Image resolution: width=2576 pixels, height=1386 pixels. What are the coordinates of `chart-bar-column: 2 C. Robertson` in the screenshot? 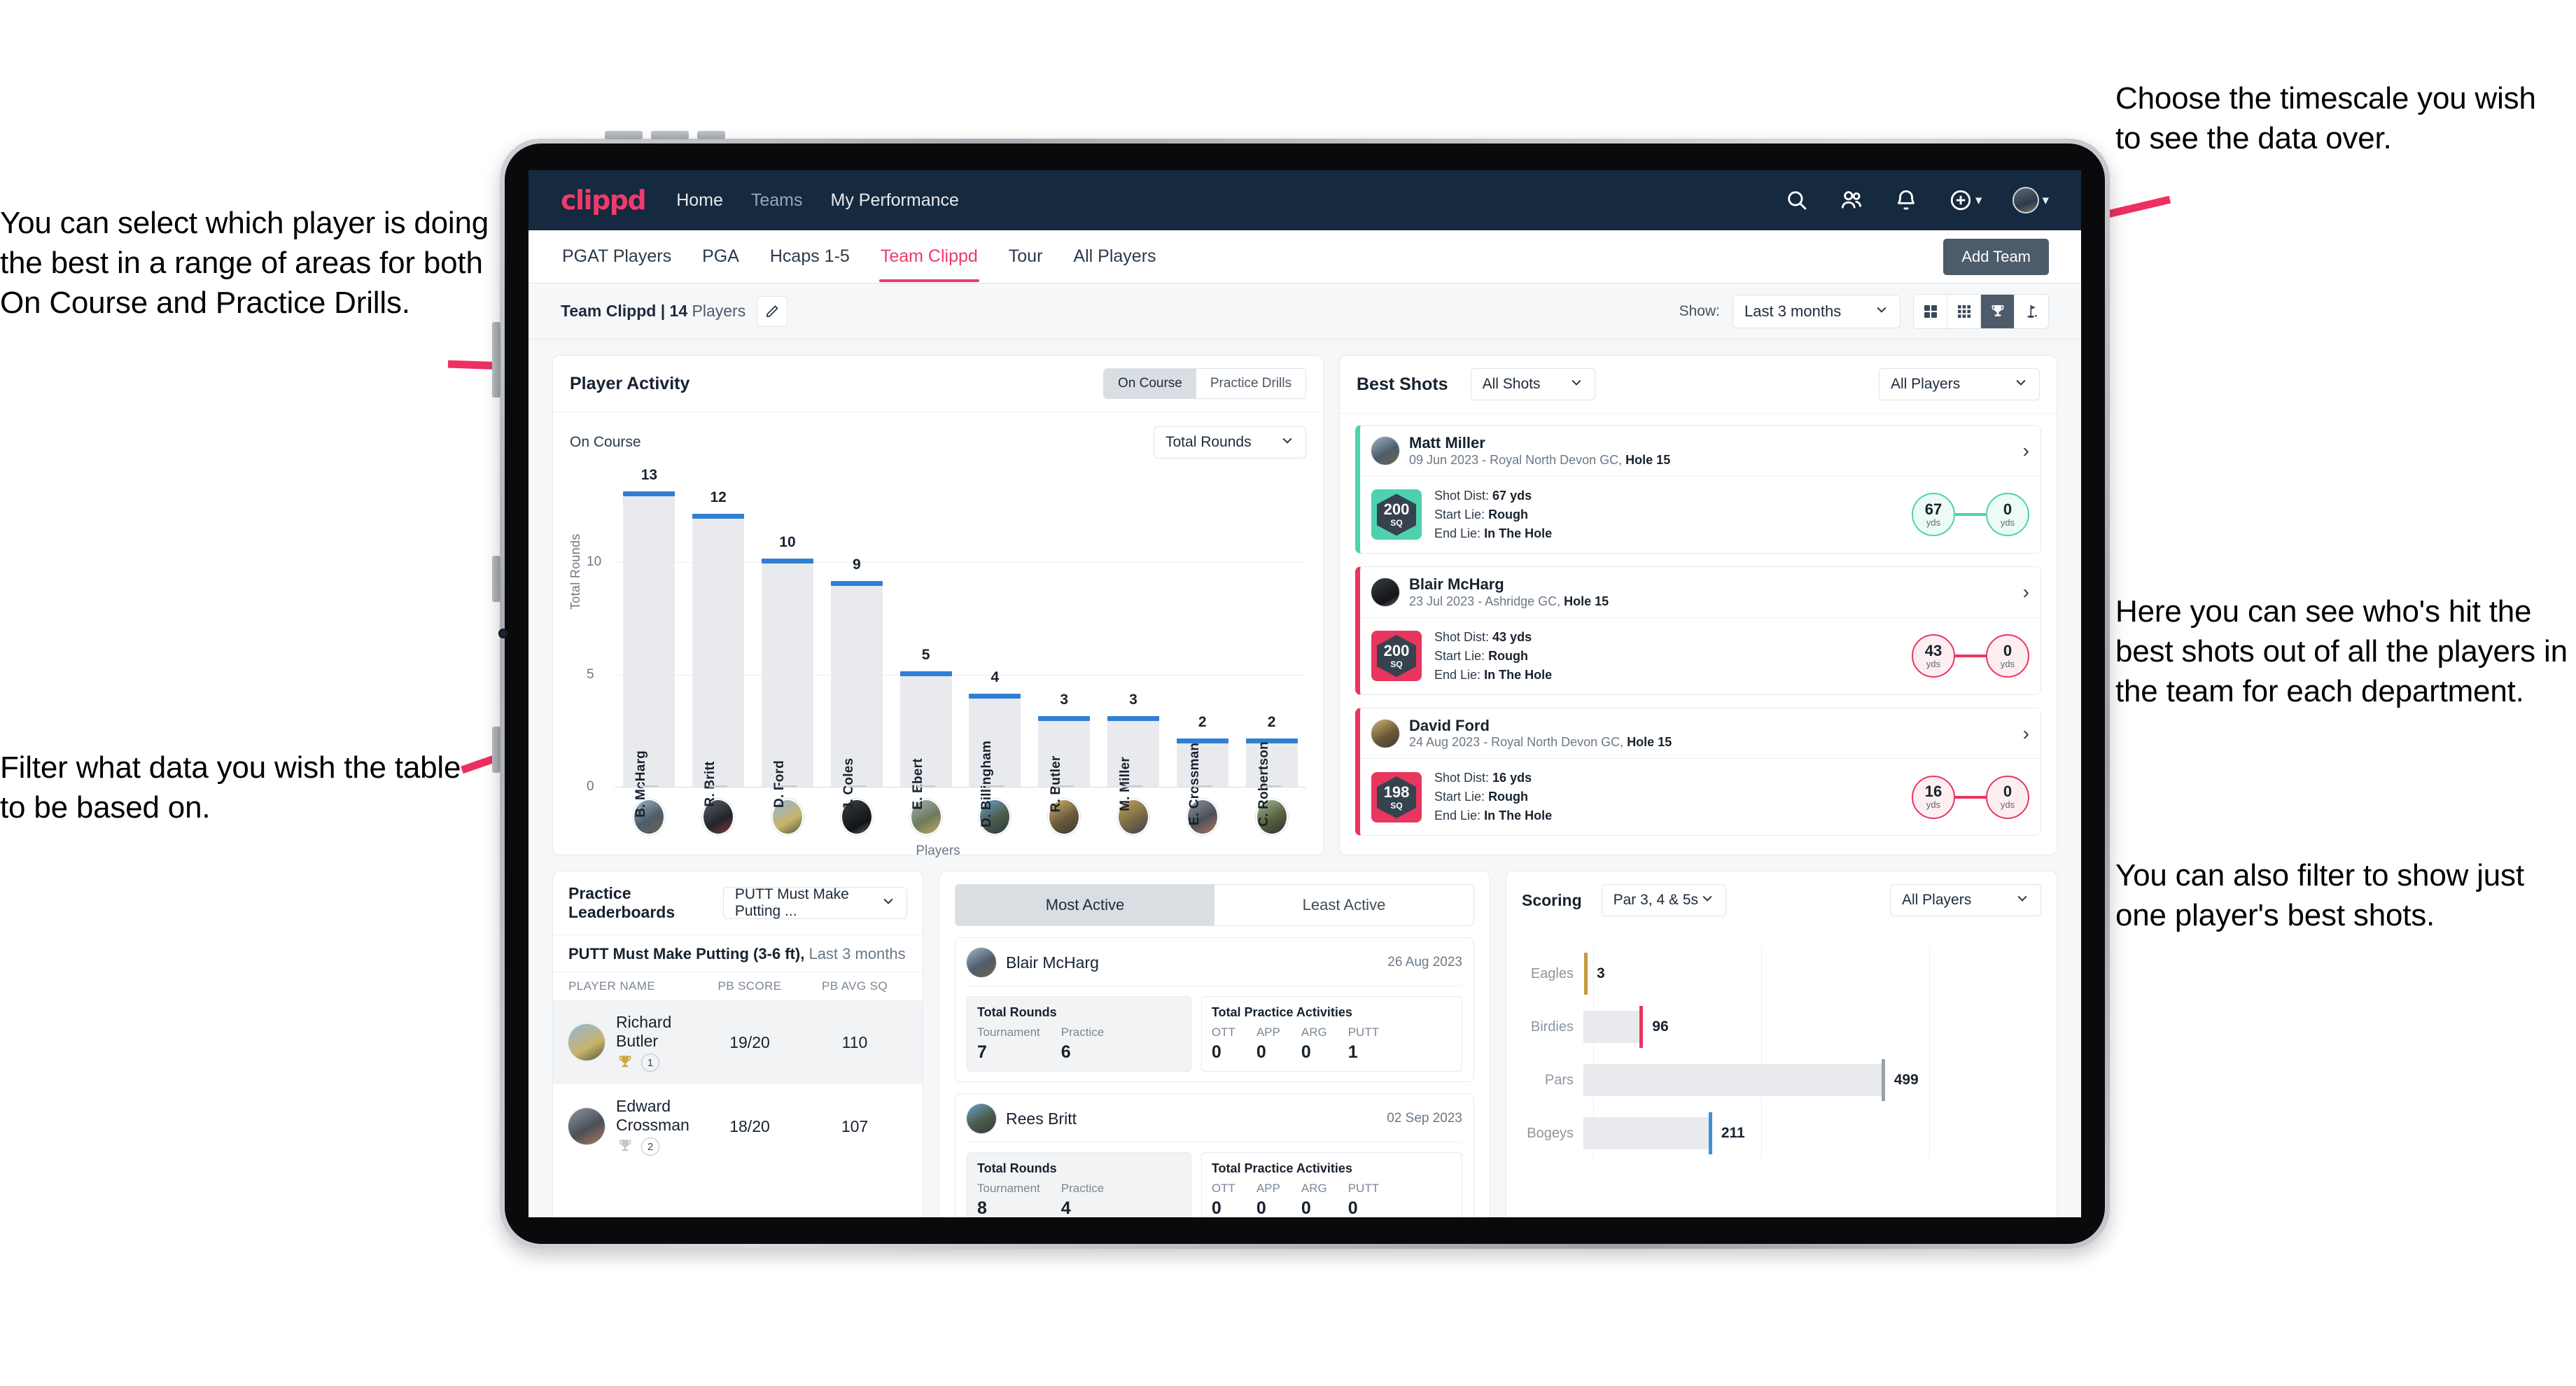 It's located at (1271, 649).